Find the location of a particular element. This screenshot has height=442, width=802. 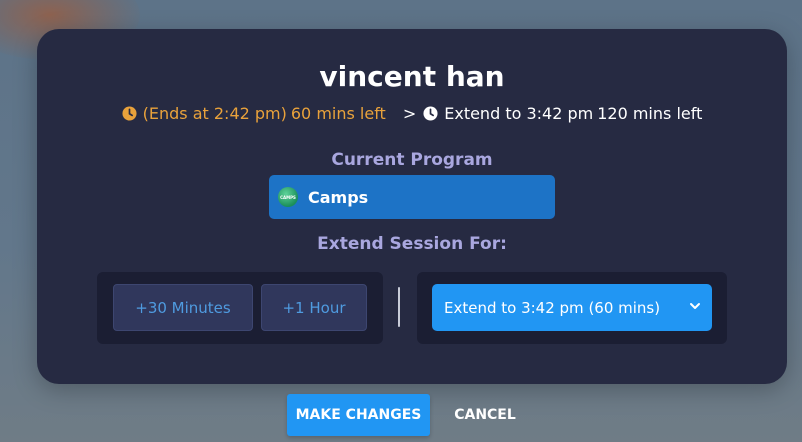

quick-extend-options: +30 Minutes +1 Hour is located at coordinates (240, 308).